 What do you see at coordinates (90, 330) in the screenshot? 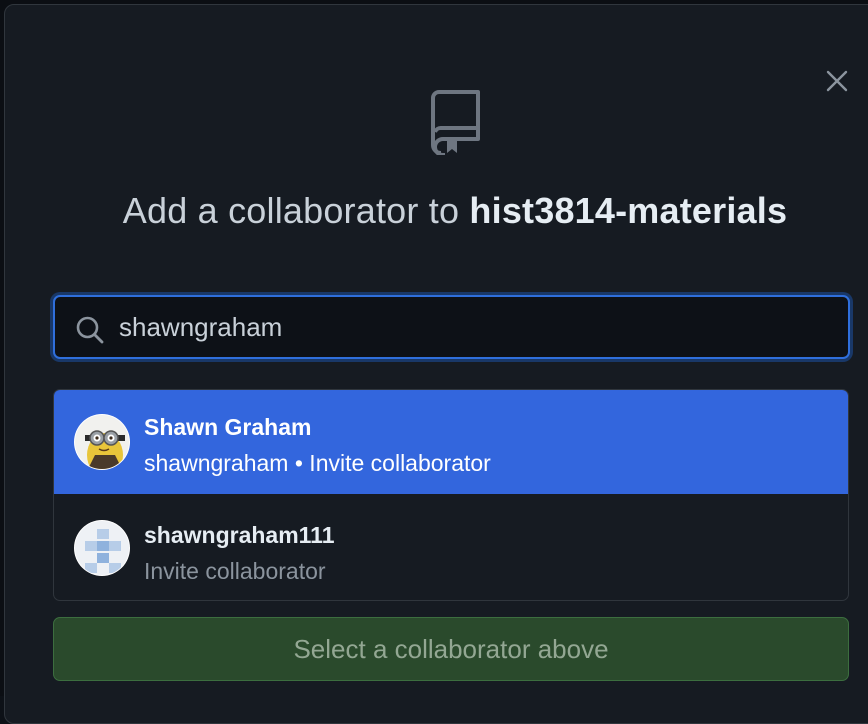
I see `search-icon` at bounding box center [90, 330].